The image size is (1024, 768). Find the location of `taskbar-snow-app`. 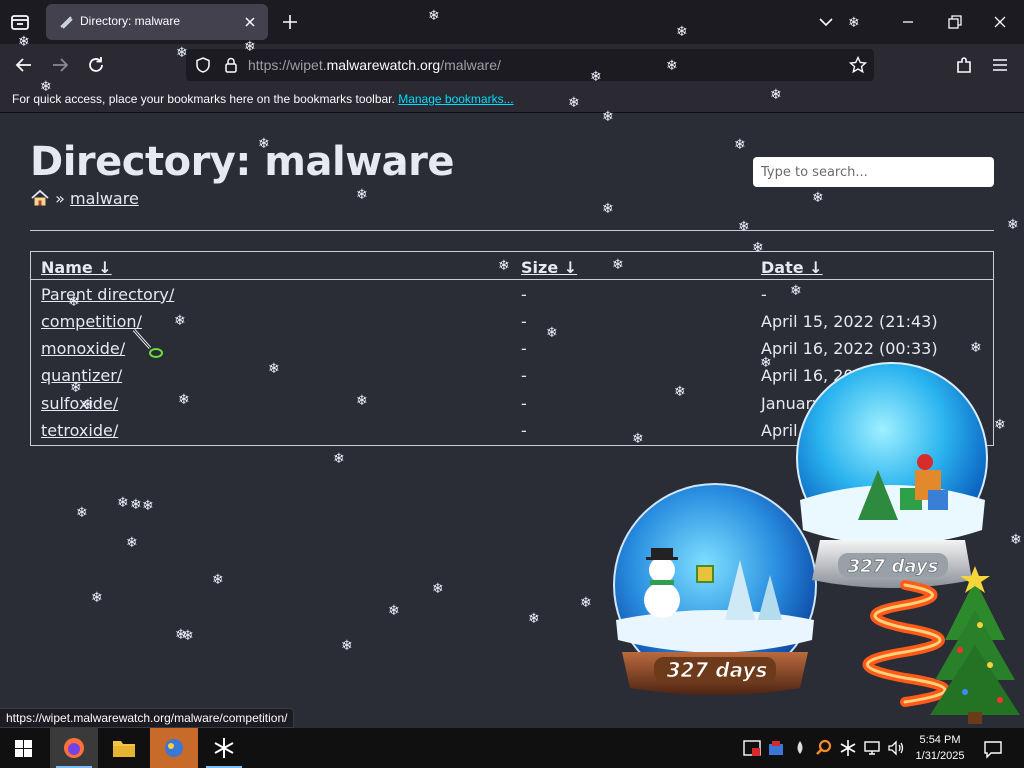

taskbar-snow-app is located at coordinates (224, 748).